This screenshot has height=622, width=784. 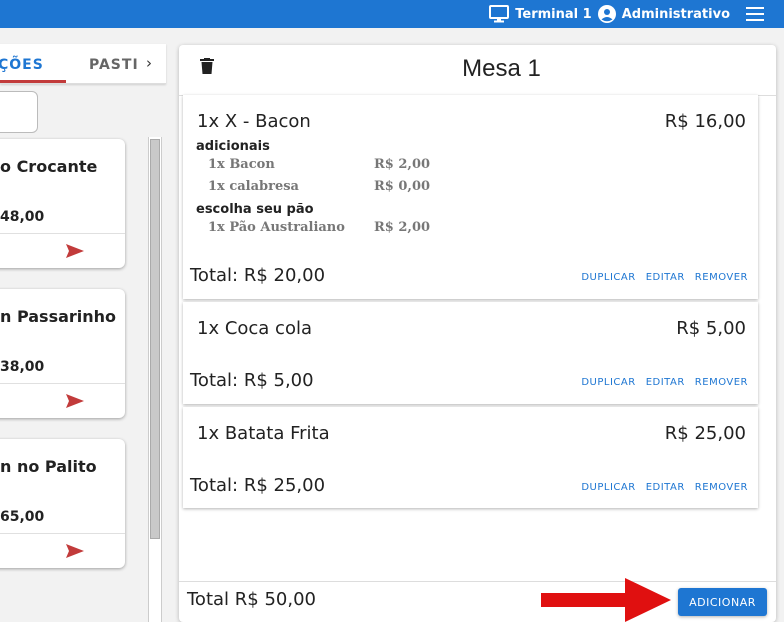 What do you see at coordinates (241, 164) in the screenshot?
I see `option-name: 1x Bacon` at bounding box center [241, 164].